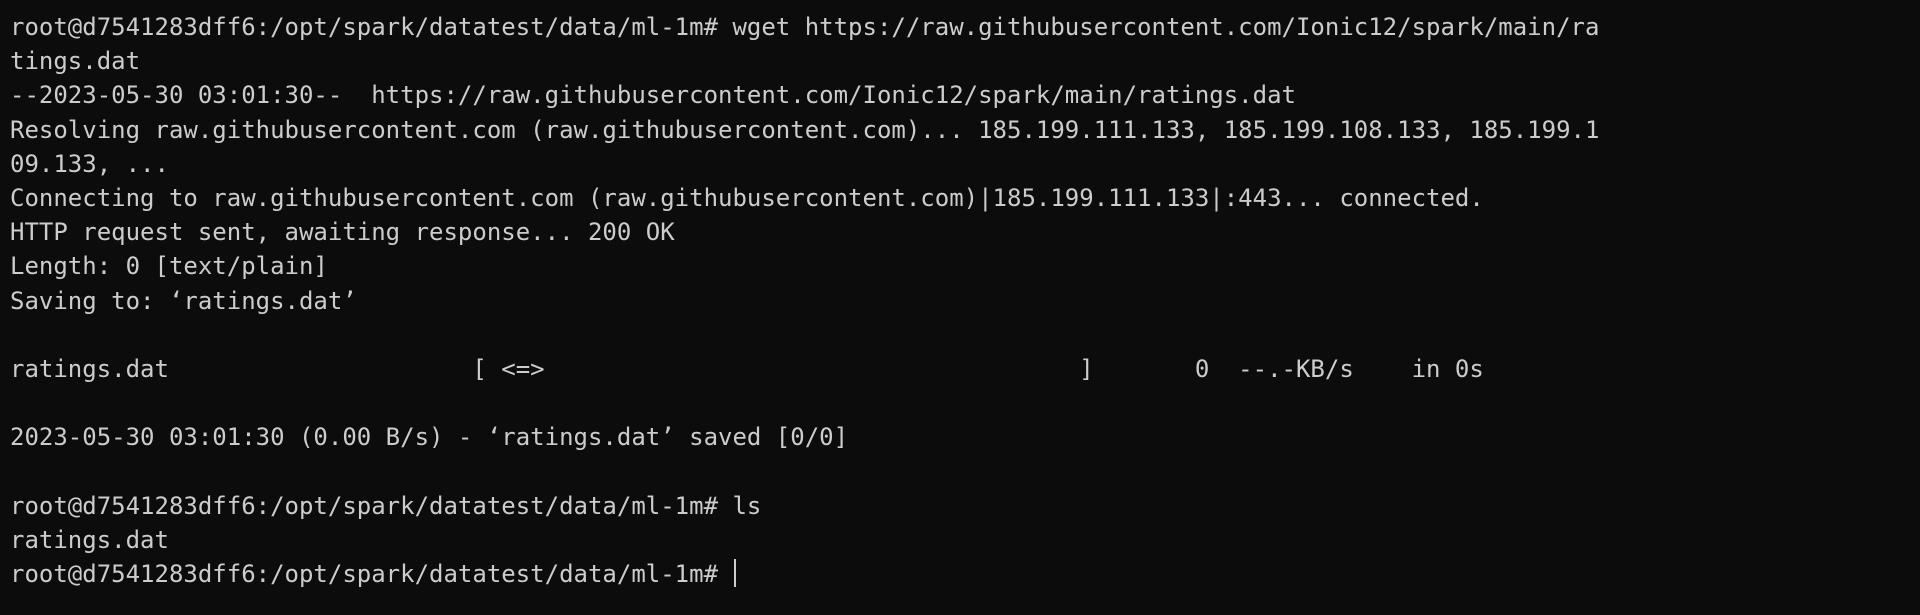 Image resolution: width=1920 pixels, height=615 pixels. What do you see at coordinates (735, 573) in the screenshot?
I see `text-cursor` at bounding box center [735, 573].